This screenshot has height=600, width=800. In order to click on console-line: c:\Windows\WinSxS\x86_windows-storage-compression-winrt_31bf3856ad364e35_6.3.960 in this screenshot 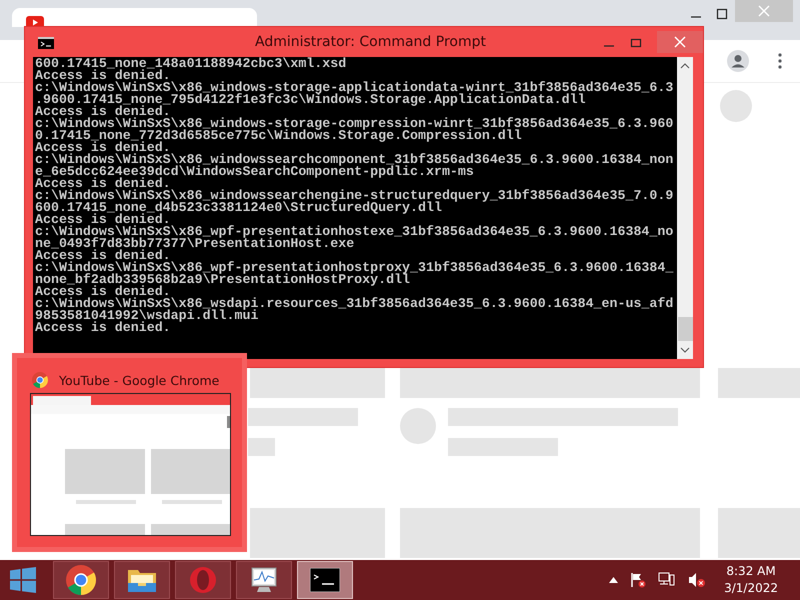, I will do `click(354, 124)`.